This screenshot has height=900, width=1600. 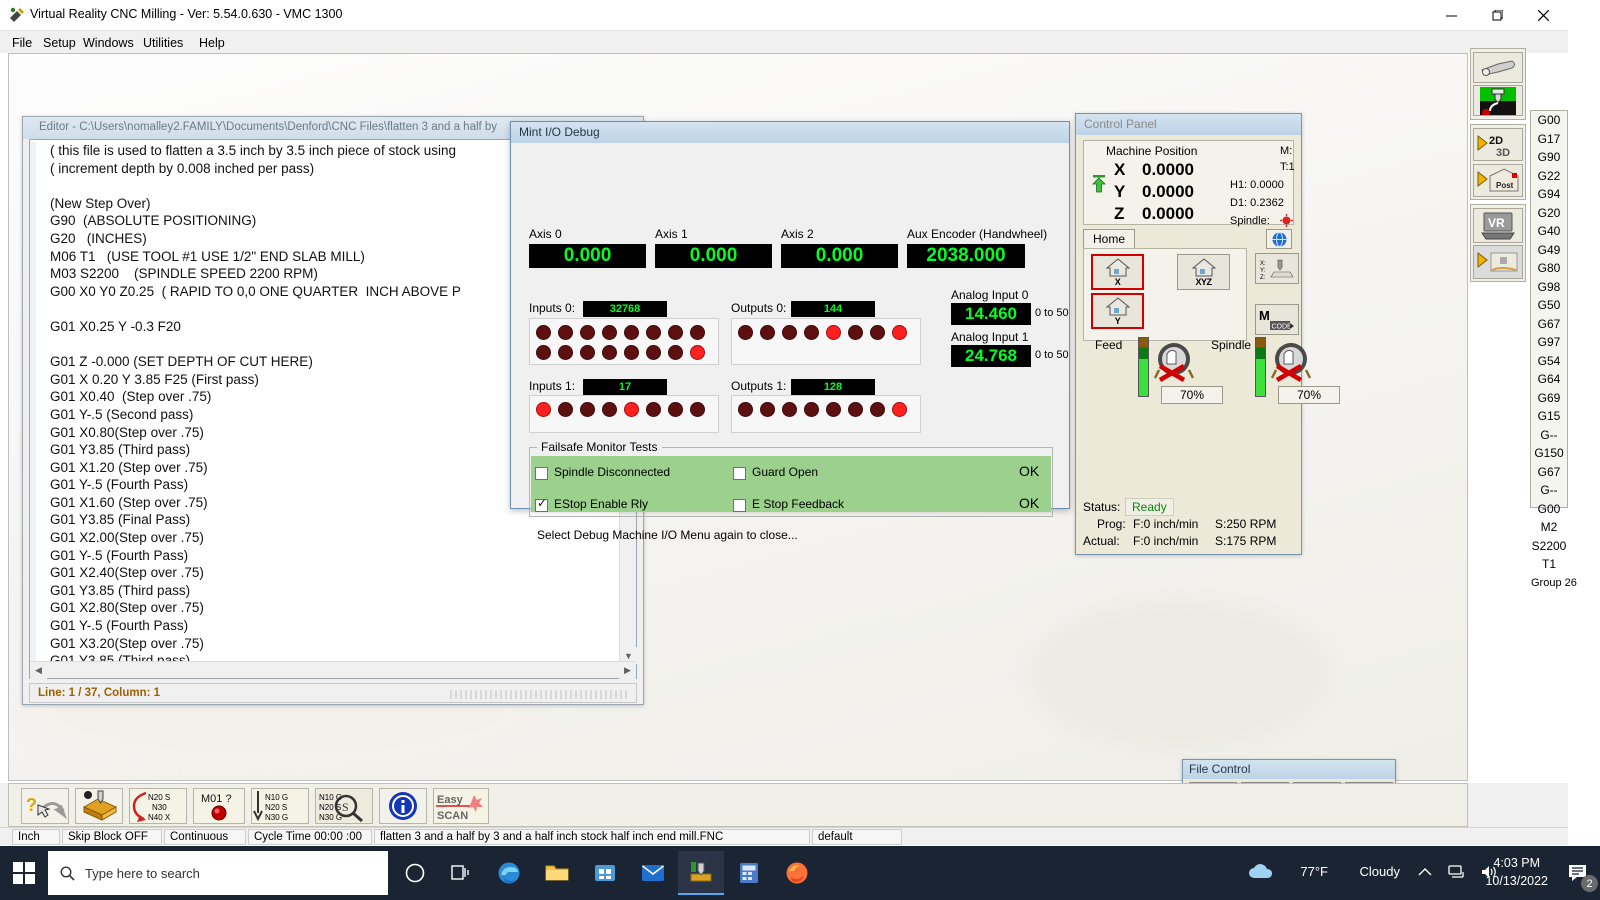 I want to click on calculator-icon, so click(x=749, y=873).